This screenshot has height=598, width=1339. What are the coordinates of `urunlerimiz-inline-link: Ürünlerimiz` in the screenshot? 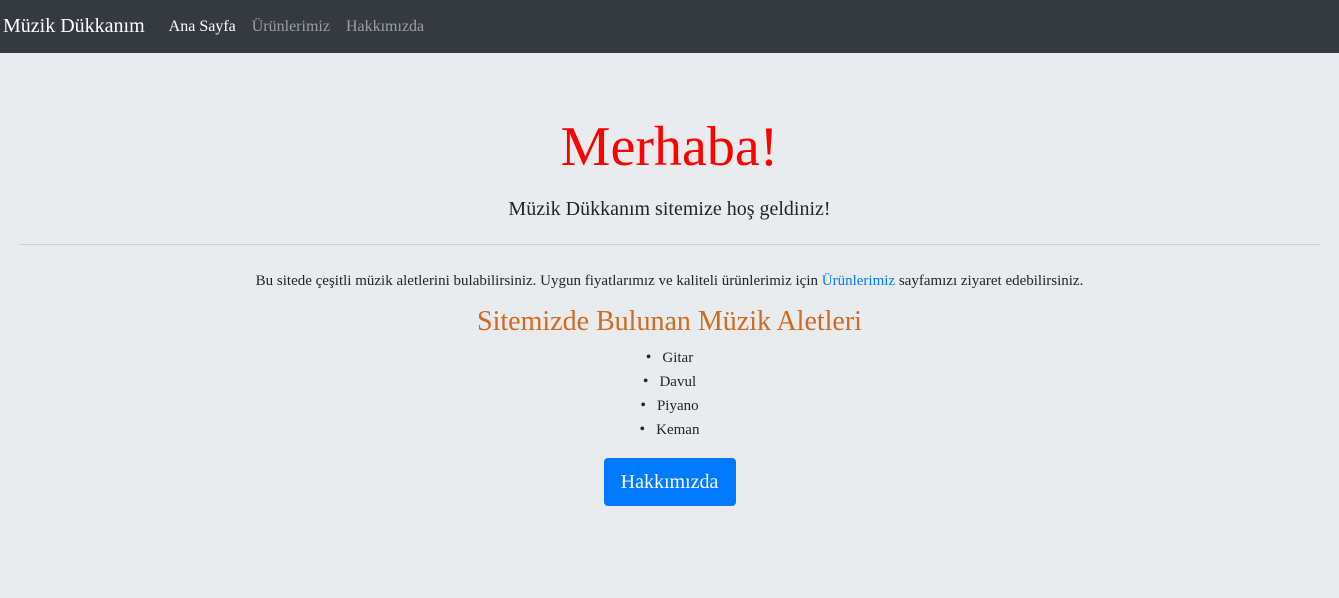 It's located at (858, 281).